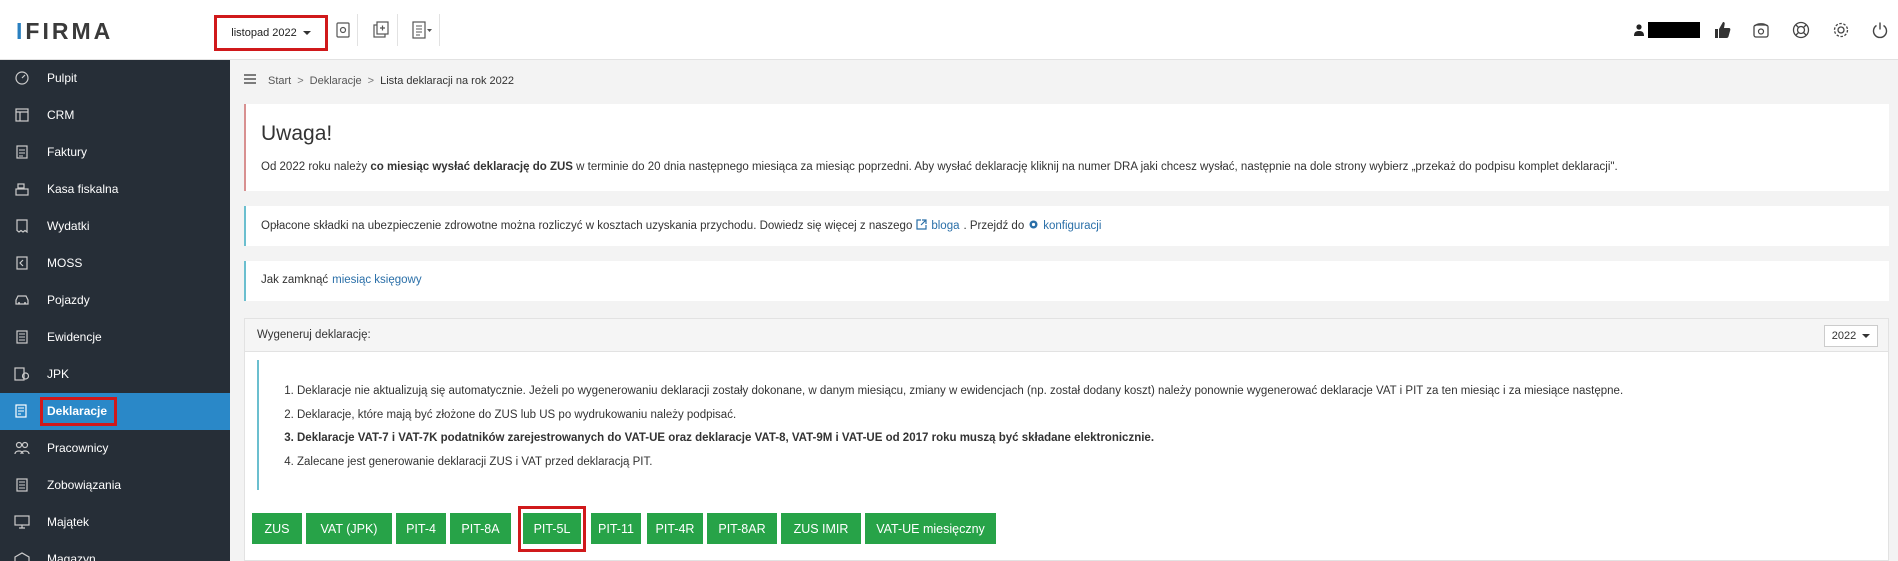 The width and height of the screenshot is (1898, 561). Describe the element at coordinates (78, 448) in the screenshot. I see `sidebar-item-label: Pracownicy` at that location.